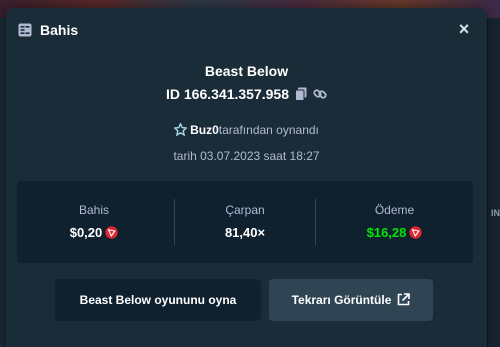 This screenshot has height=347, width=500. I want to click on stat-bet-label: Bahis, so click(94, 210).